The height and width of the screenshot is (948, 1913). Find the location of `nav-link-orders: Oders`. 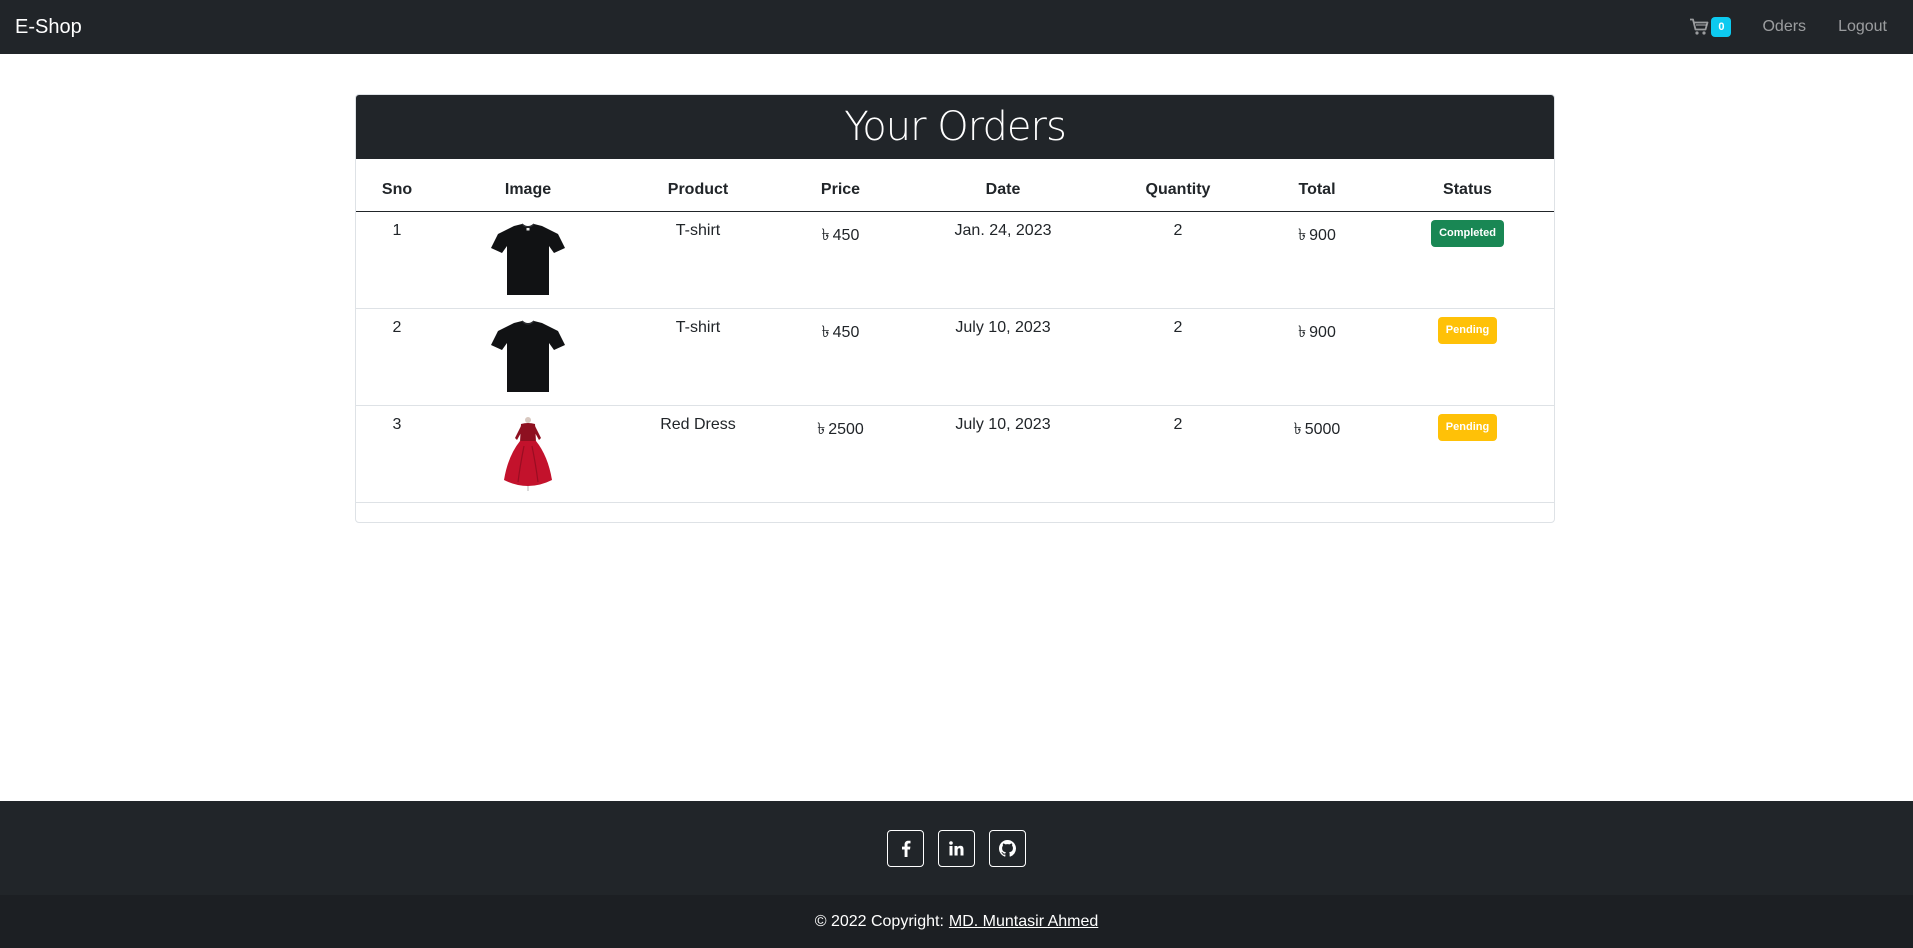

nav-link-orders: Oders is located at coordinates (1784, 27).